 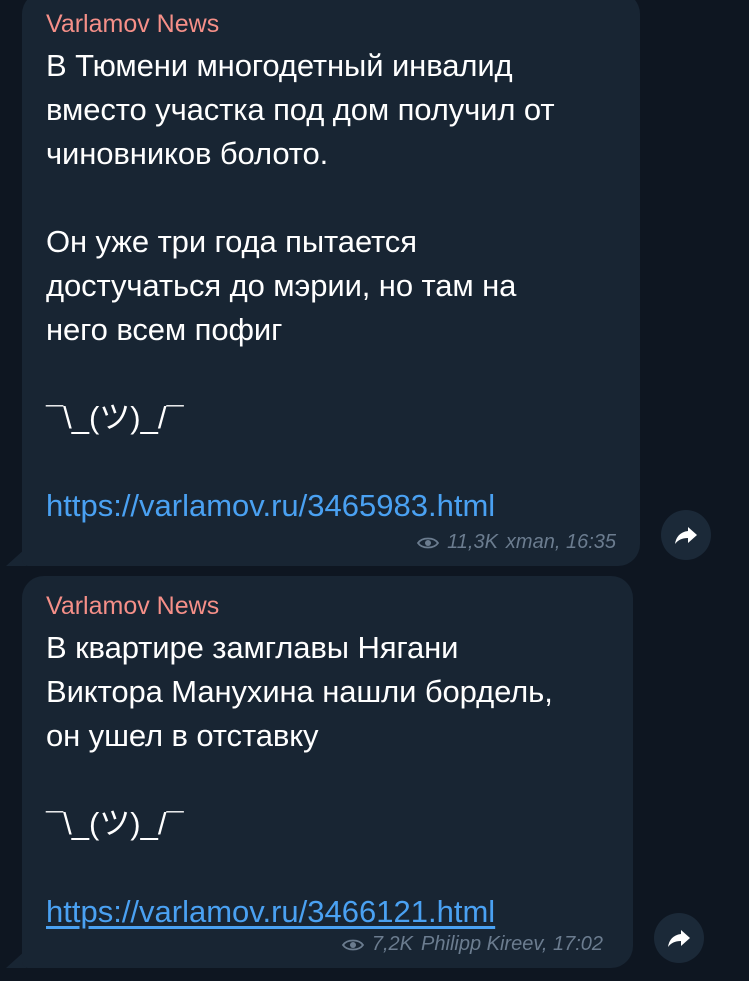 I want to click on views-count: 7,2K, so click(x=392, y=944).